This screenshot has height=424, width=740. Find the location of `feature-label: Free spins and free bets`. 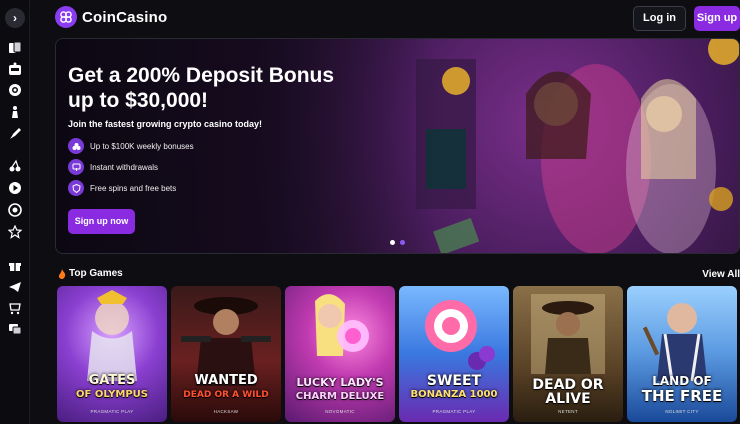

feature-label: Free spins and free bets is located at coordinates (133, 188).